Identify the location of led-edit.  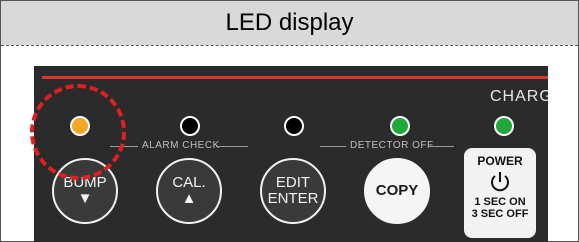
(294, 126).